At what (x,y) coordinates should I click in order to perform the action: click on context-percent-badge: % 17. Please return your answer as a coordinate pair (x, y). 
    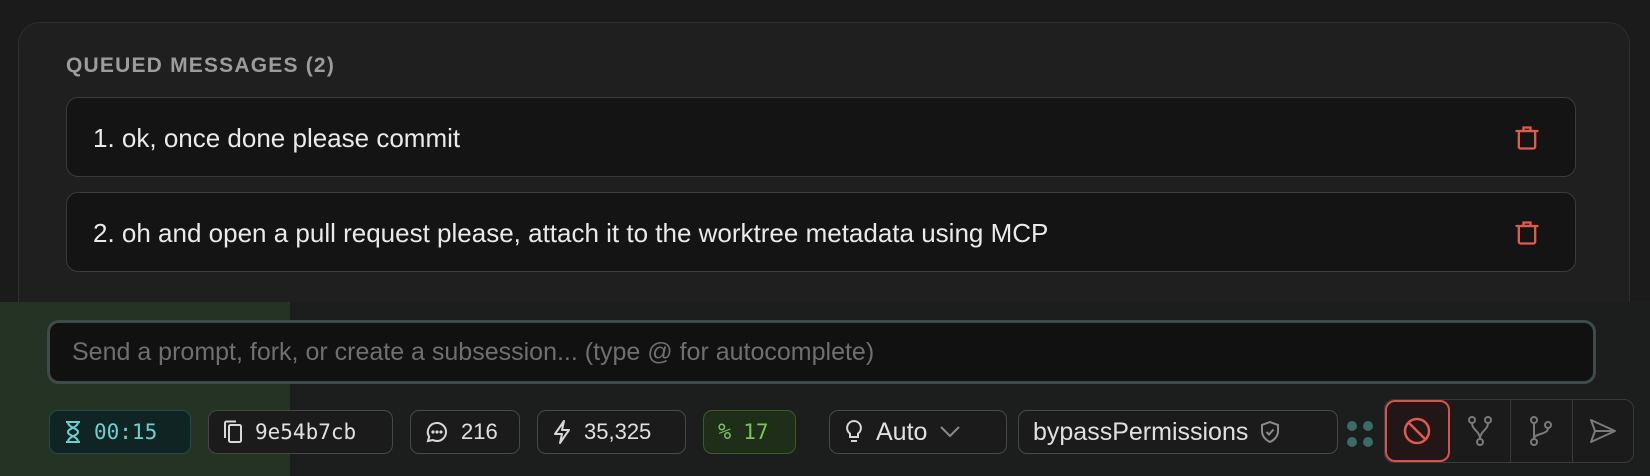
    Looking at the image, I should click on (749, 432).